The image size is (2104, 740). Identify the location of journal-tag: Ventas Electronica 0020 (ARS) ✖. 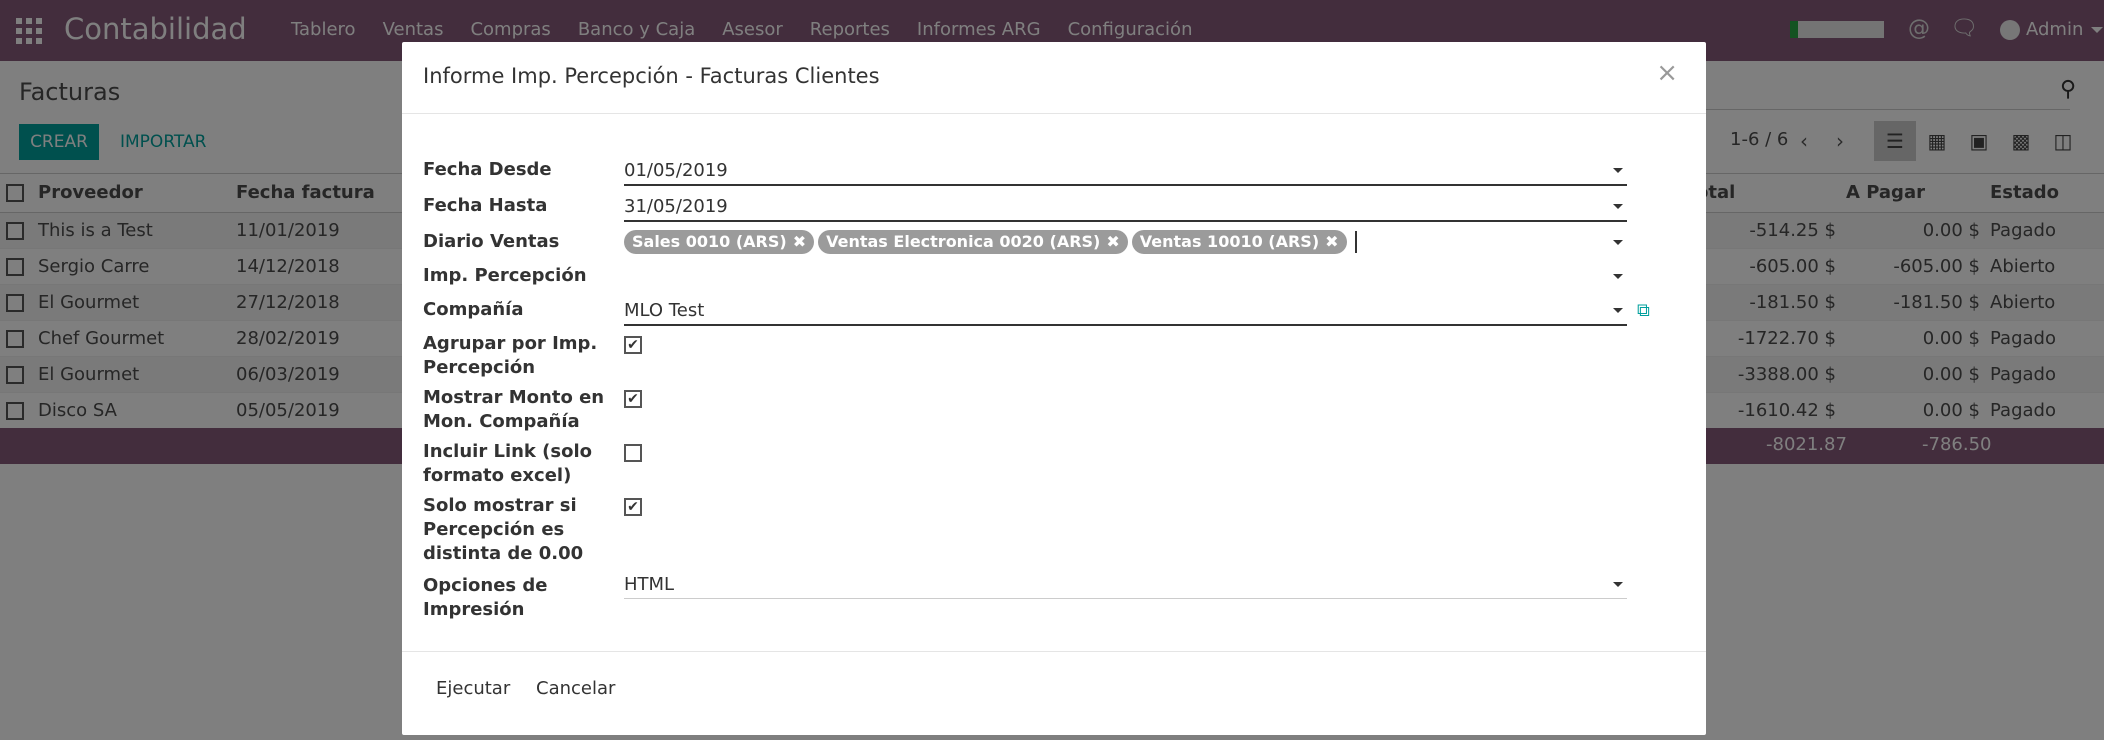
(973, 242).